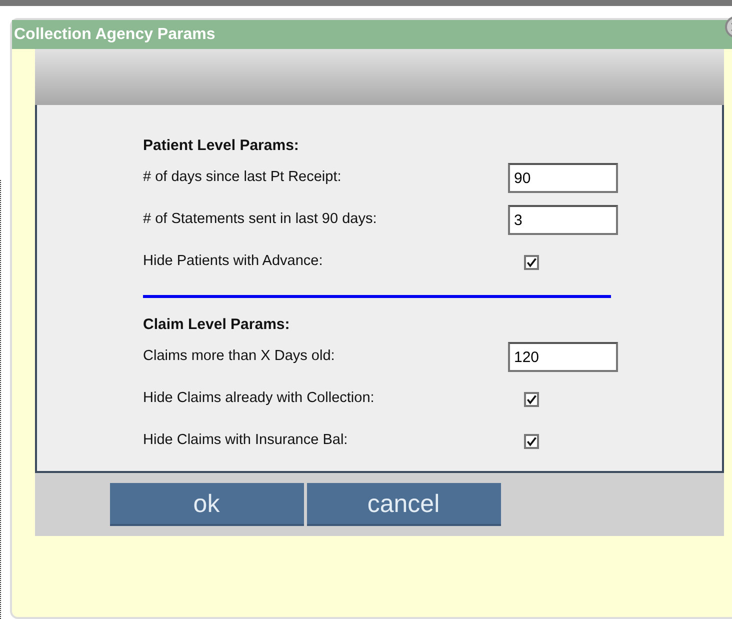  What do you see at coordinates (216, 324) in the screenshot?
I see `section-heading: Claim Level Params:` at bounding box center [216, 324].